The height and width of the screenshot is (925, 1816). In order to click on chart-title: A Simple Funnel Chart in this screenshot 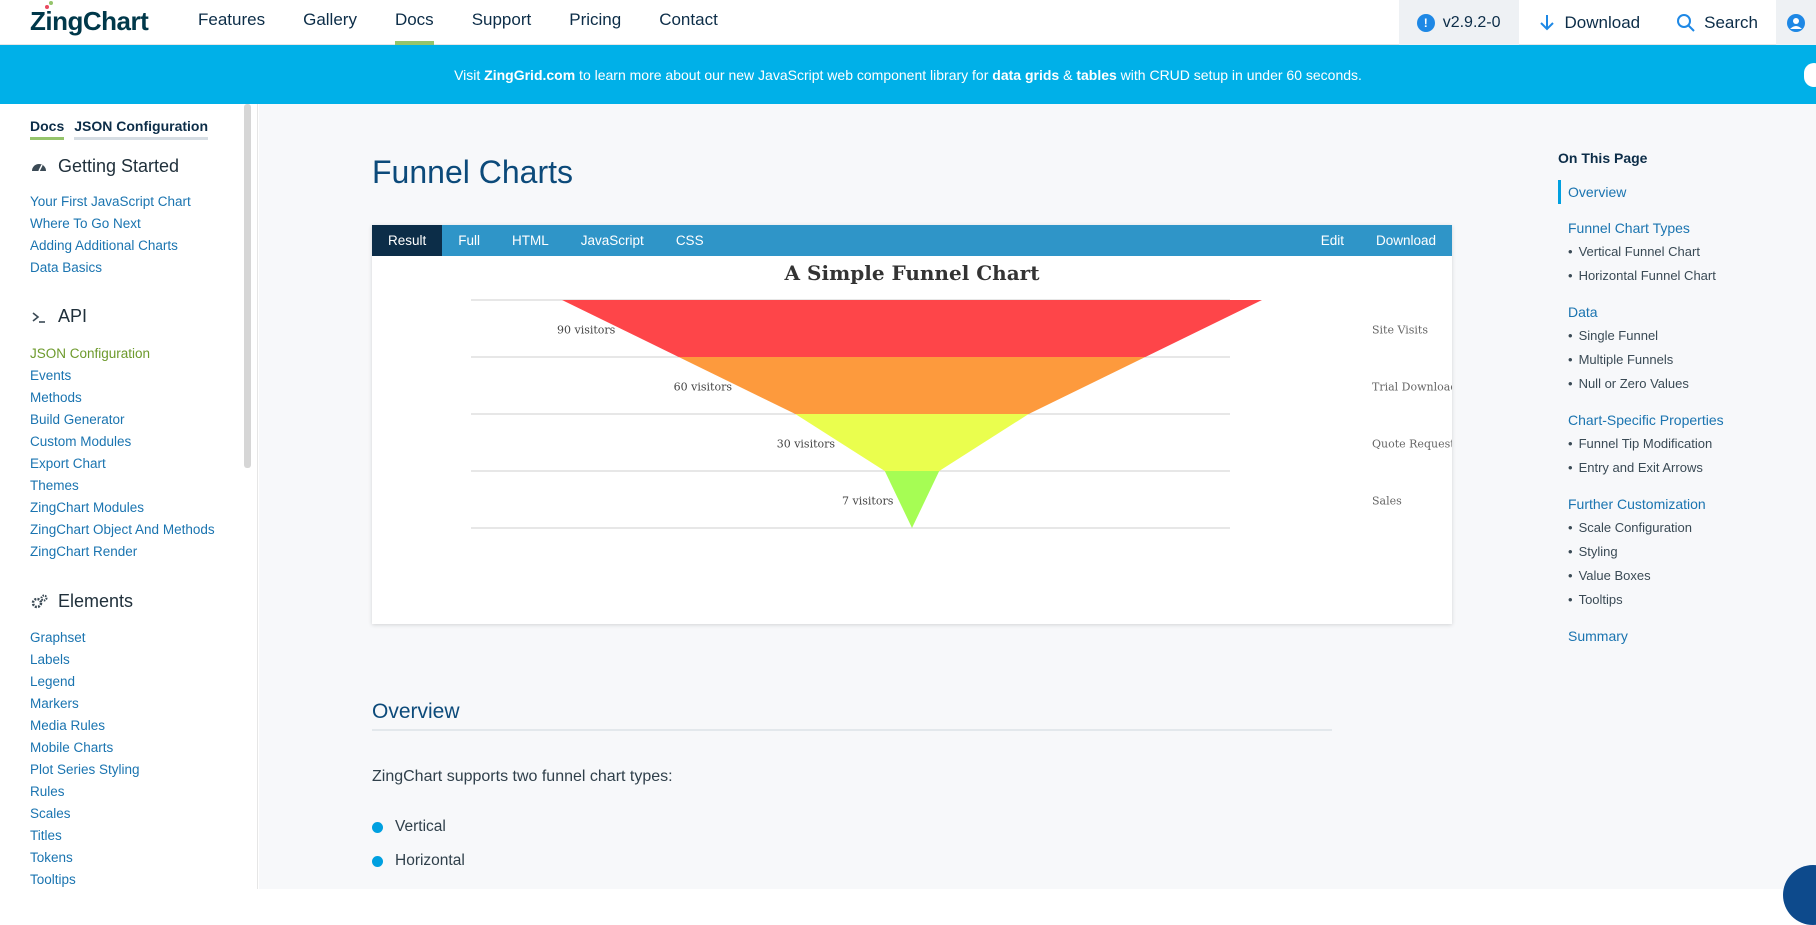, I will do `click(912, 273)`.